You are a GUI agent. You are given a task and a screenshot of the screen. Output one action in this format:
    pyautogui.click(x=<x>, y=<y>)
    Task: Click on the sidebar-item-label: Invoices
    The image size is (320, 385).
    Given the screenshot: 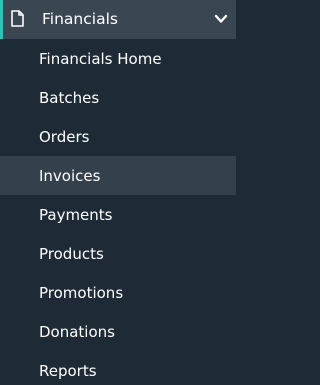 What is the action you would take?
    pyautogui.click(x=70, y=175)
    